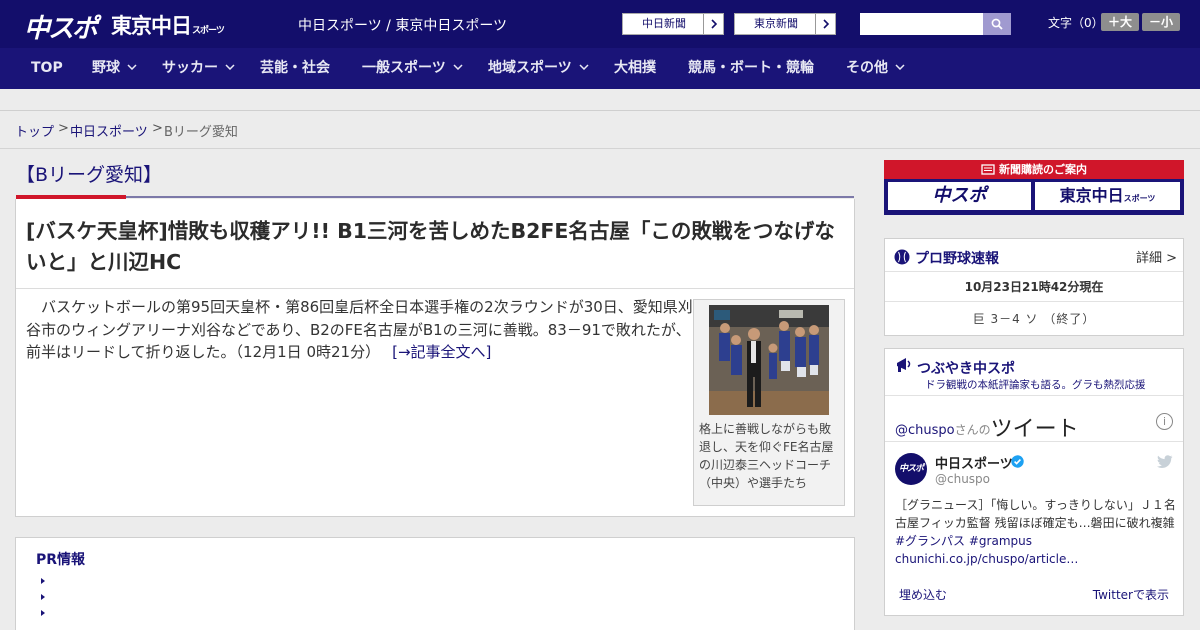  I want to click on nav-label: TOP, so click(47, 68).